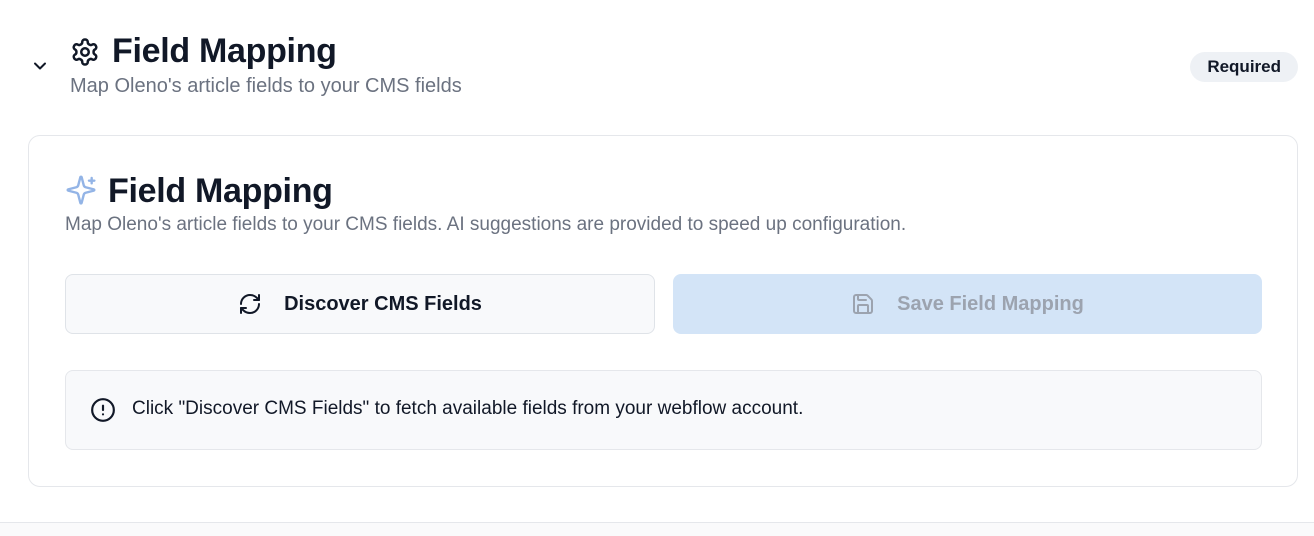 Image resolution: width=1314 pixels, height=536 pixels. Describe the element at coordinates (657, 529) in the screenshot. I see `next-section-edge` at that location.